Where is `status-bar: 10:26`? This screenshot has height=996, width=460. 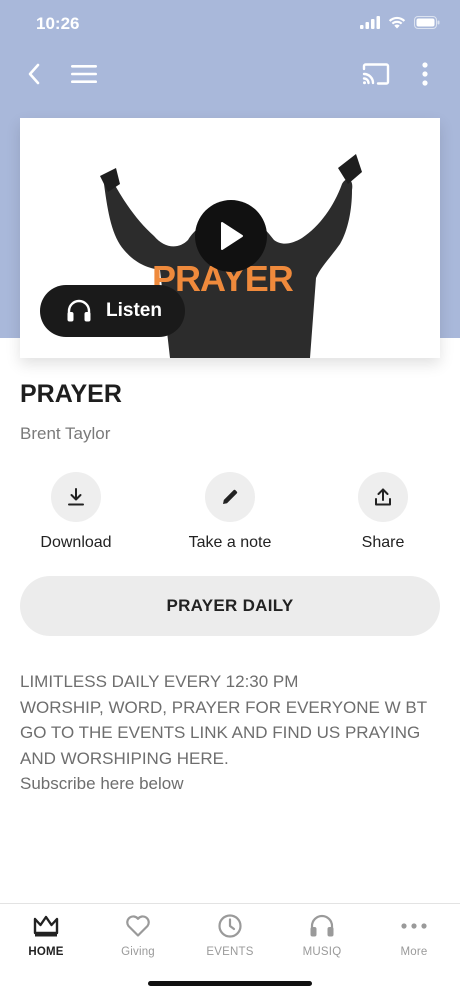 status-bar: 10:26 is located at coordinates (230, 25).